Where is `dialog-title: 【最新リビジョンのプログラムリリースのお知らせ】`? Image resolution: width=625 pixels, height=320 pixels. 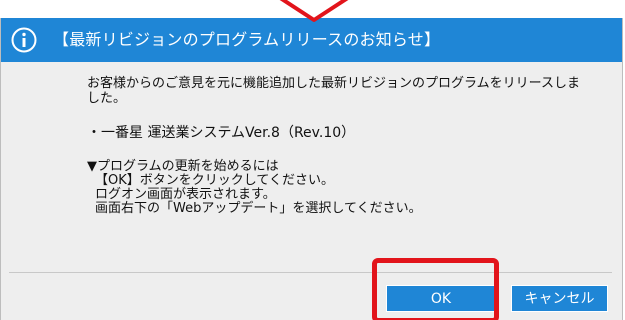
dialog-title: 【最新リビジョンのプログラムリリースのお知らせ】 is located at coordinates (247, 39).